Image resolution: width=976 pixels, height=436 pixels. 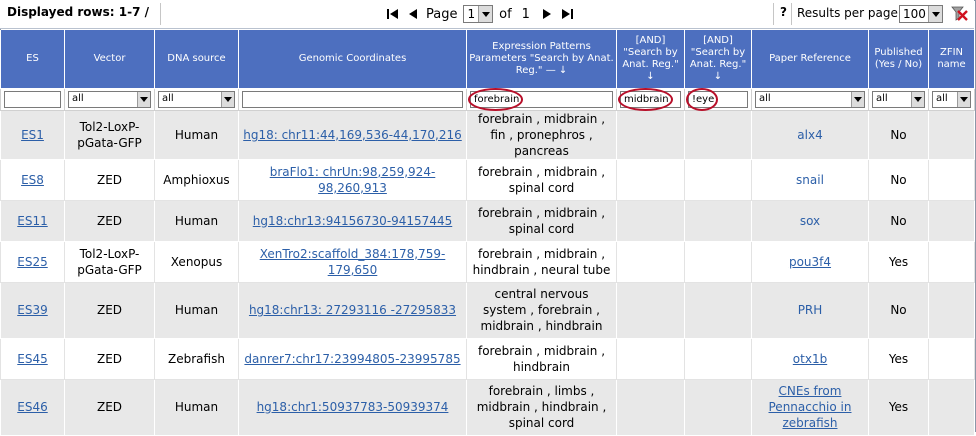 I want to click on paper-cell: pou3f4, so click(x=810, y=261).